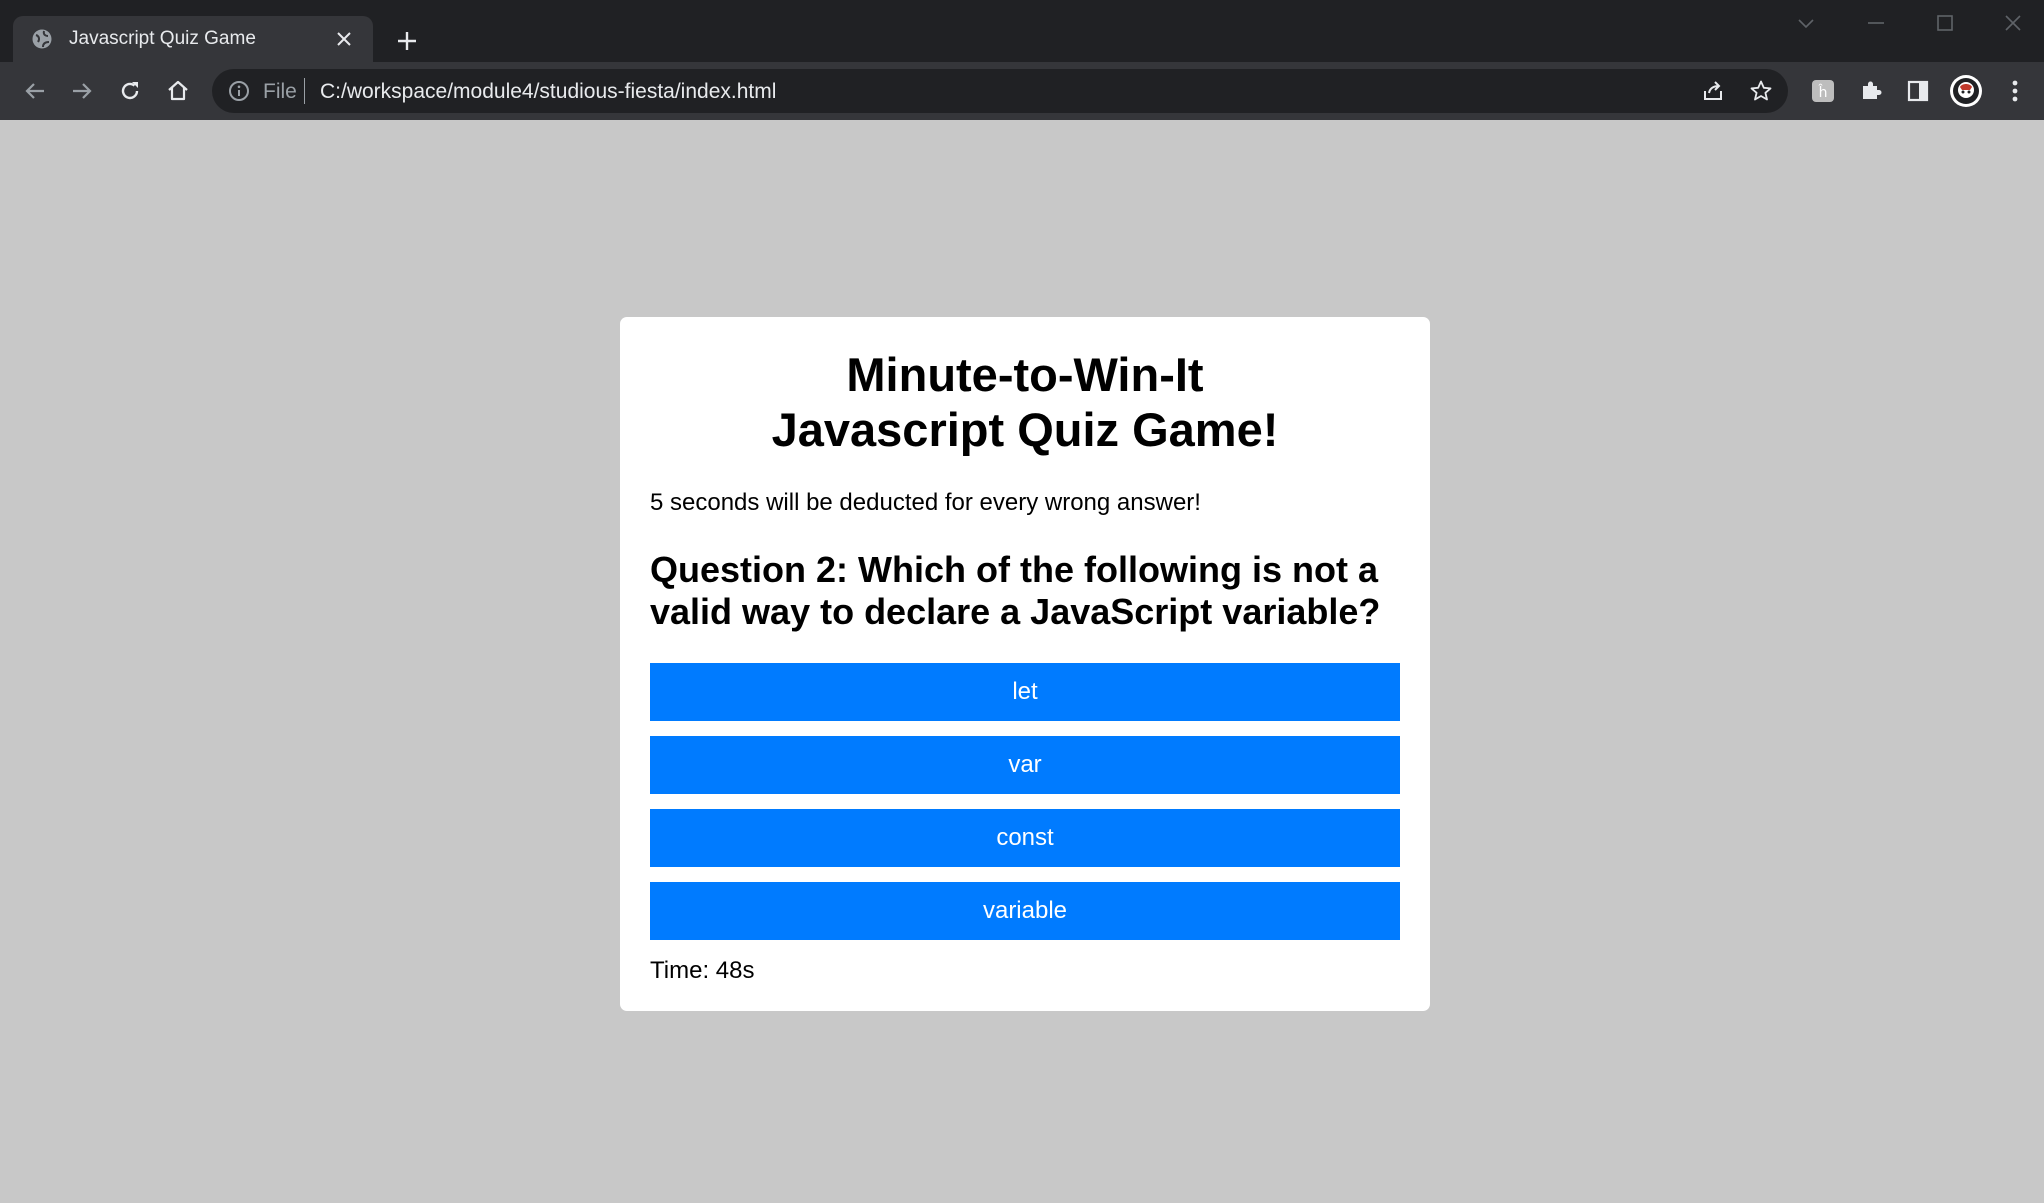 Image resolution: width=2044 pixels, height=1203 pixels. What do you see at coordinates (2015, 91) in the screenshot?
I see `kebab-menu-icon` at bounding box center [2015, 91].